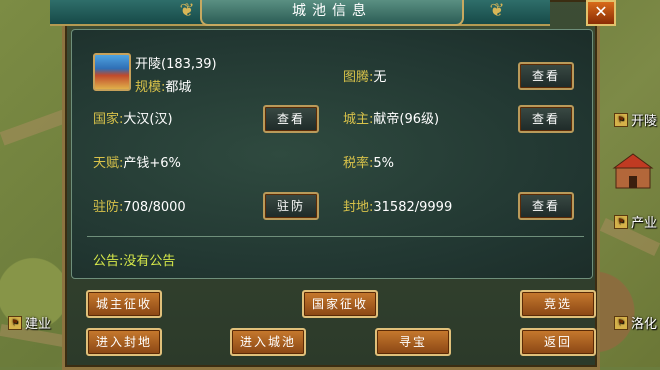 The image size is (660, 370). I want to click on divider, so click(335, 236).